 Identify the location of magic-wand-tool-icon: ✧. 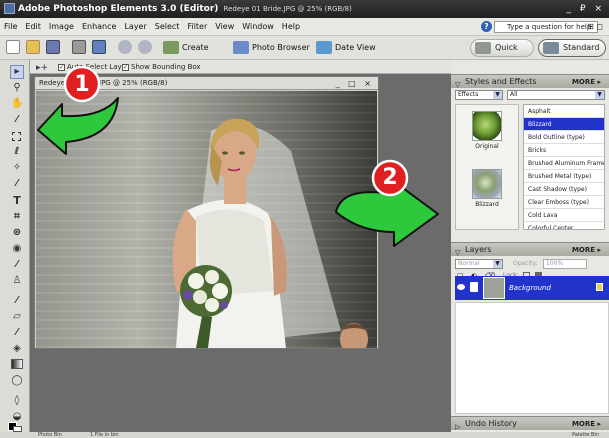
(17, 168).